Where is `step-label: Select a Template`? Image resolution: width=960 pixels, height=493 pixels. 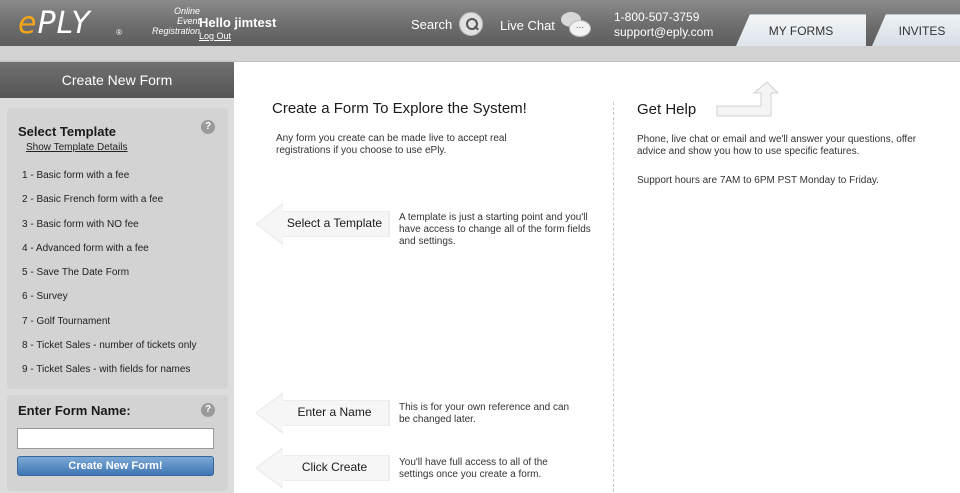
step-label: Select a Template is located at coordinates (334, 223).